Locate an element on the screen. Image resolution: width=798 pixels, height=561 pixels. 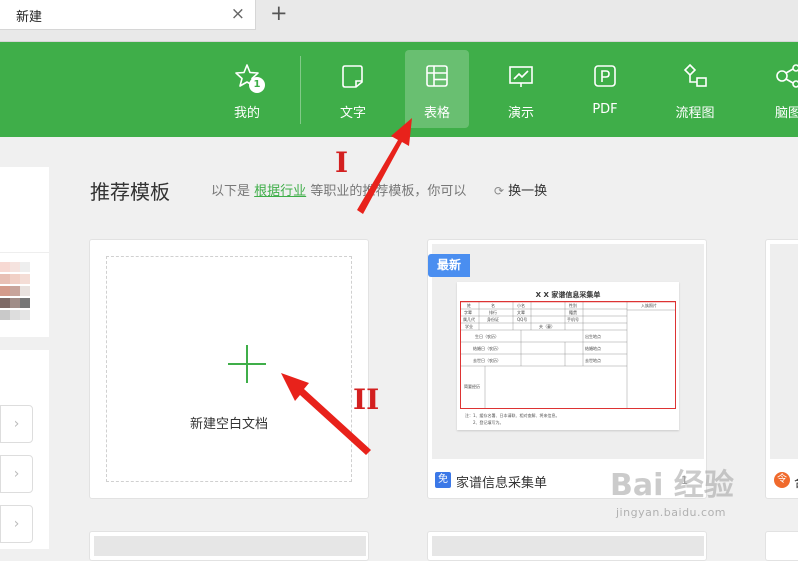
hint-prefix: 以下是 is located at coordinates (231, 191).